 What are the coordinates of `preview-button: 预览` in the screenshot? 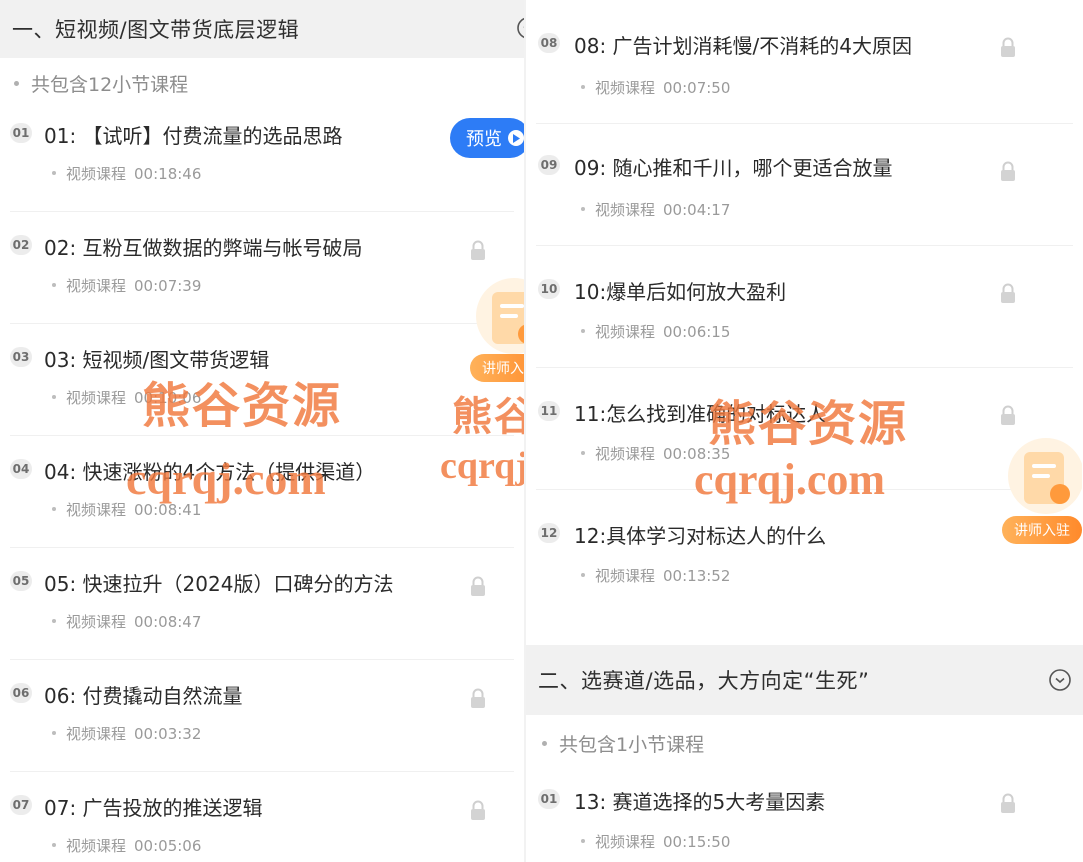 It's located at (487, 138).